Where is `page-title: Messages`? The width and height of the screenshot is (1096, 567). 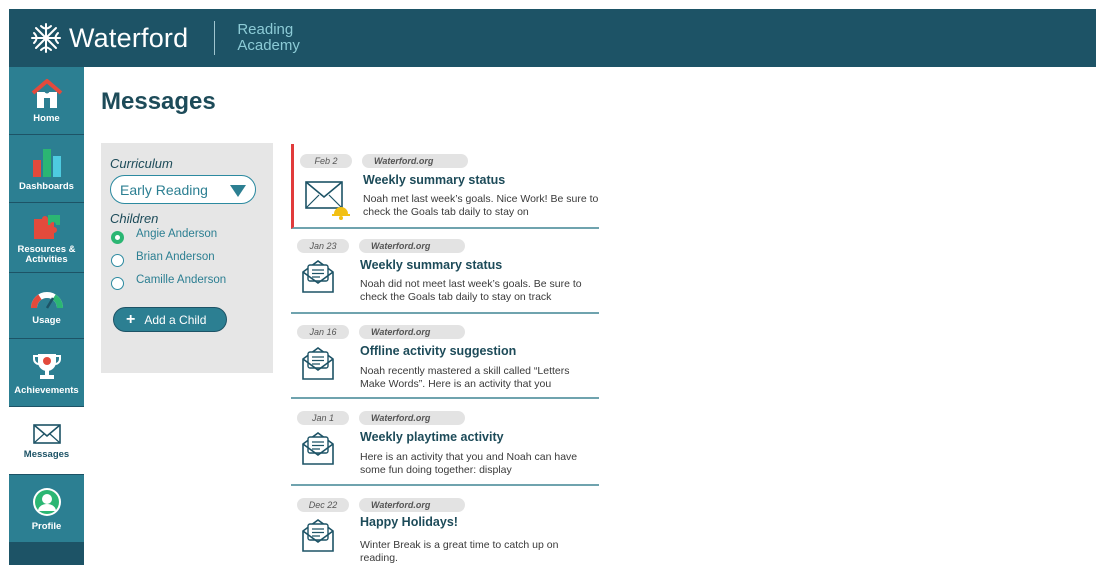
page-title: Messages is located at coordinates (158, 101).